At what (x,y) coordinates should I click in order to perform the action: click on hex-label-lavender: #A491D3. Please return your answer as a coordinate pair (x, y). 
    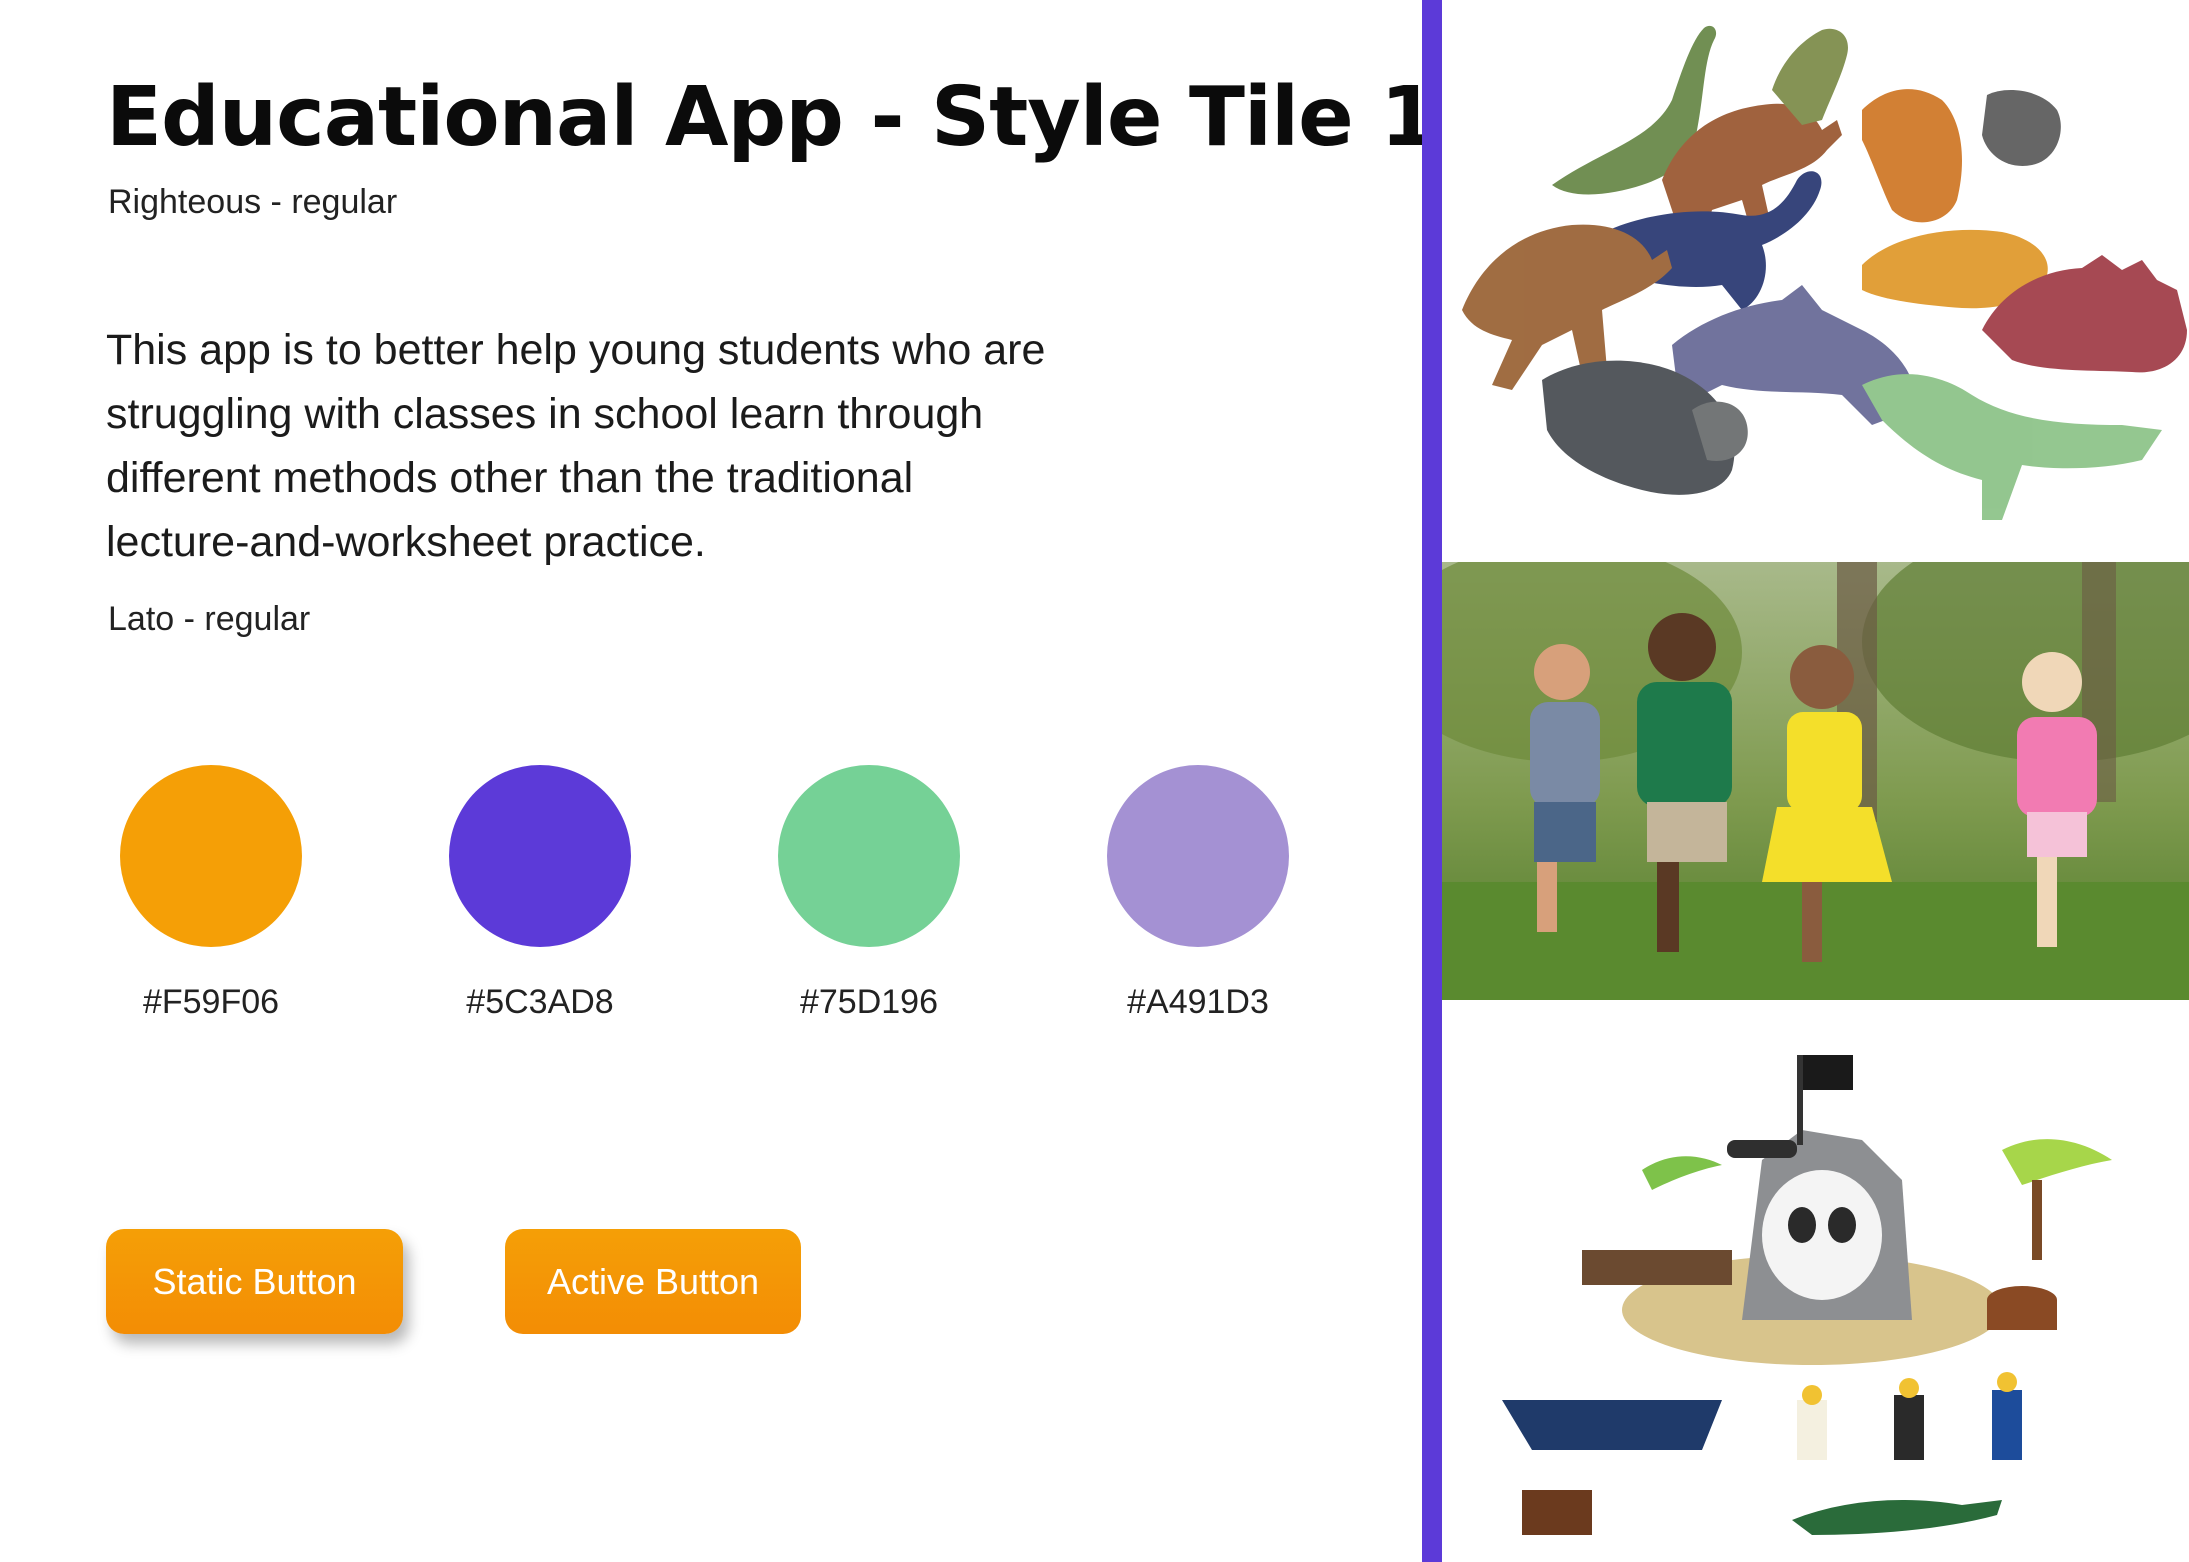
    Looking at the image, I should click on (1198, 1002).